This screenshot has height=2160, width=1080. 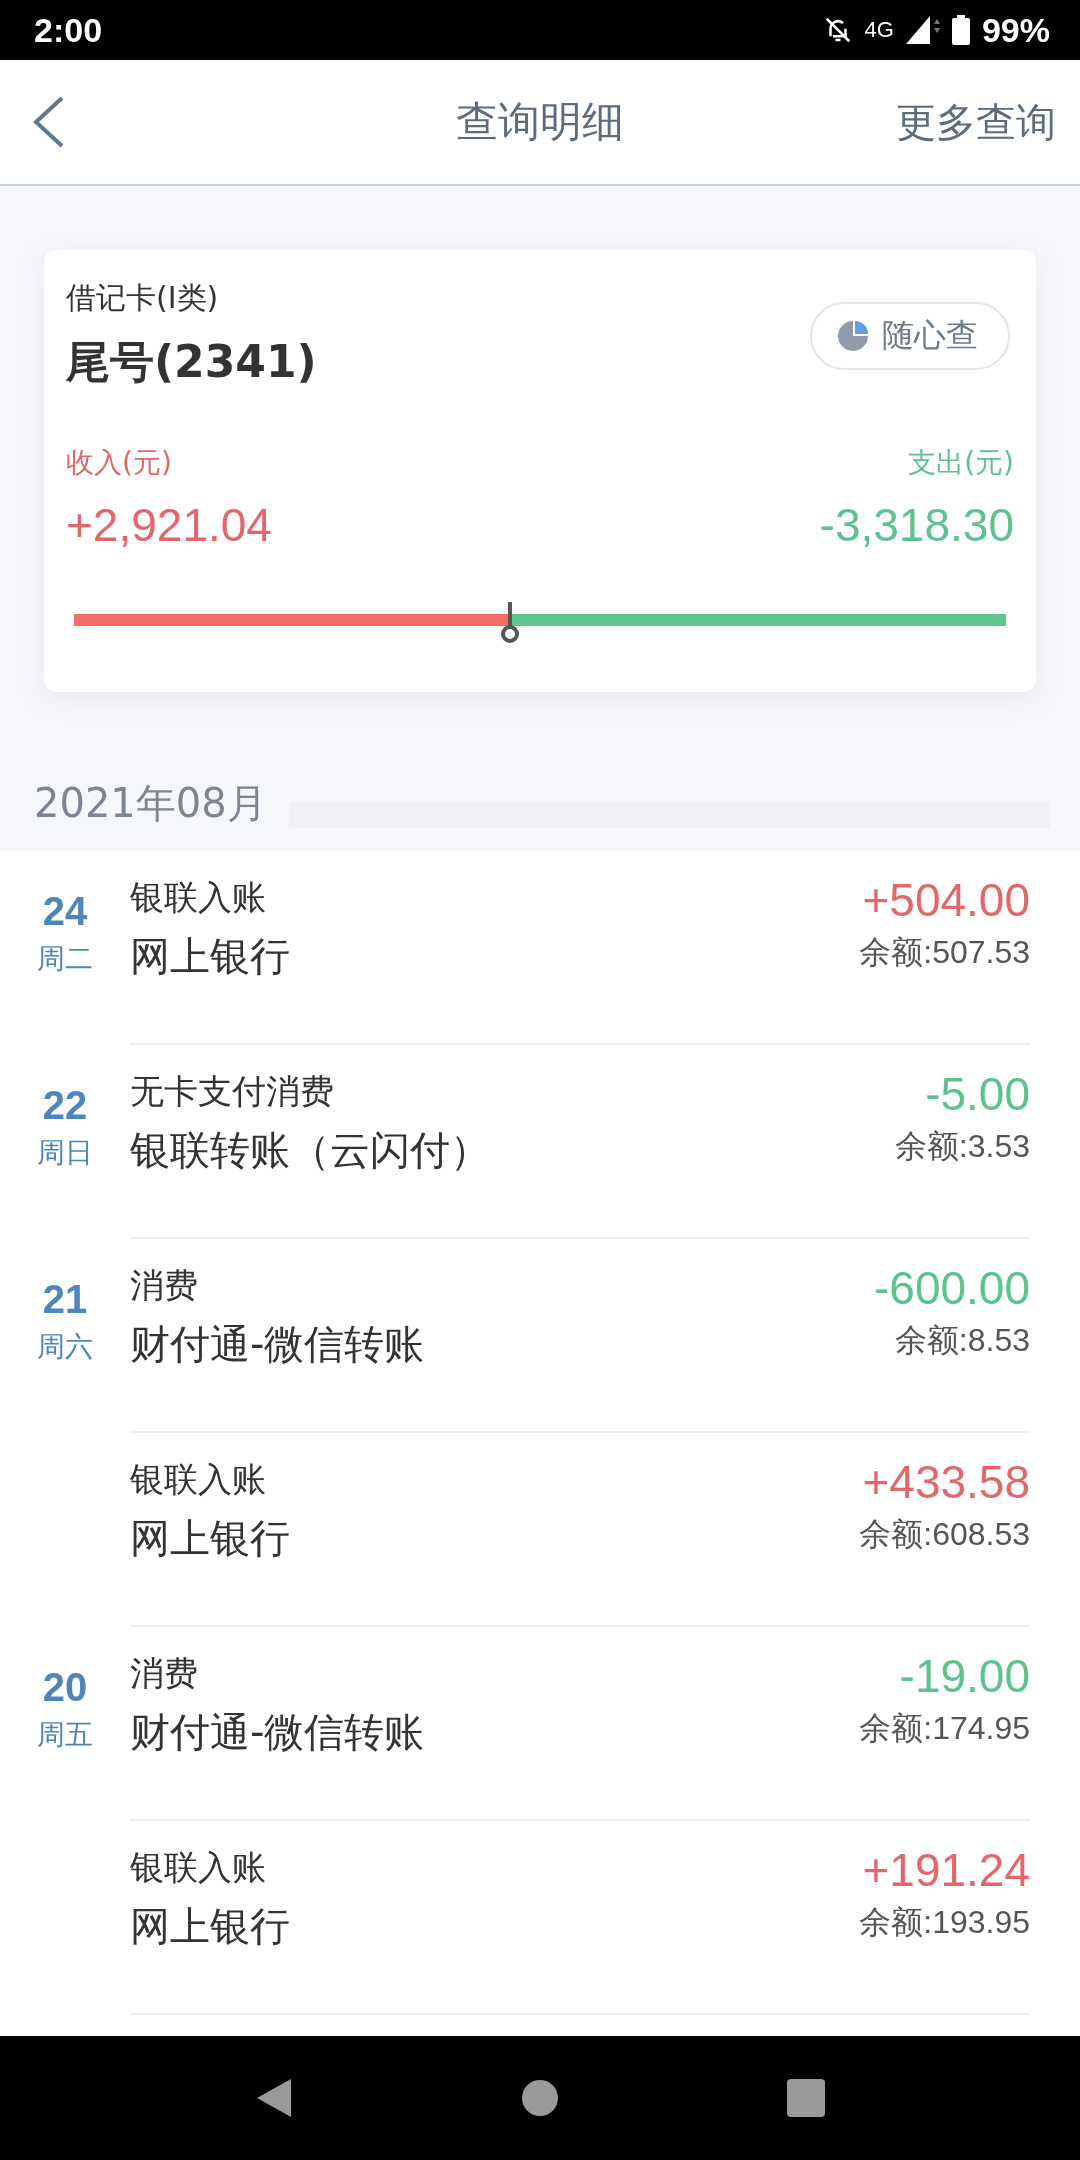 What do you see at coordinates (964, 1676) in the screenshot?
I see `transaction-amount: -19.00` at bounding box center [964, 1676].